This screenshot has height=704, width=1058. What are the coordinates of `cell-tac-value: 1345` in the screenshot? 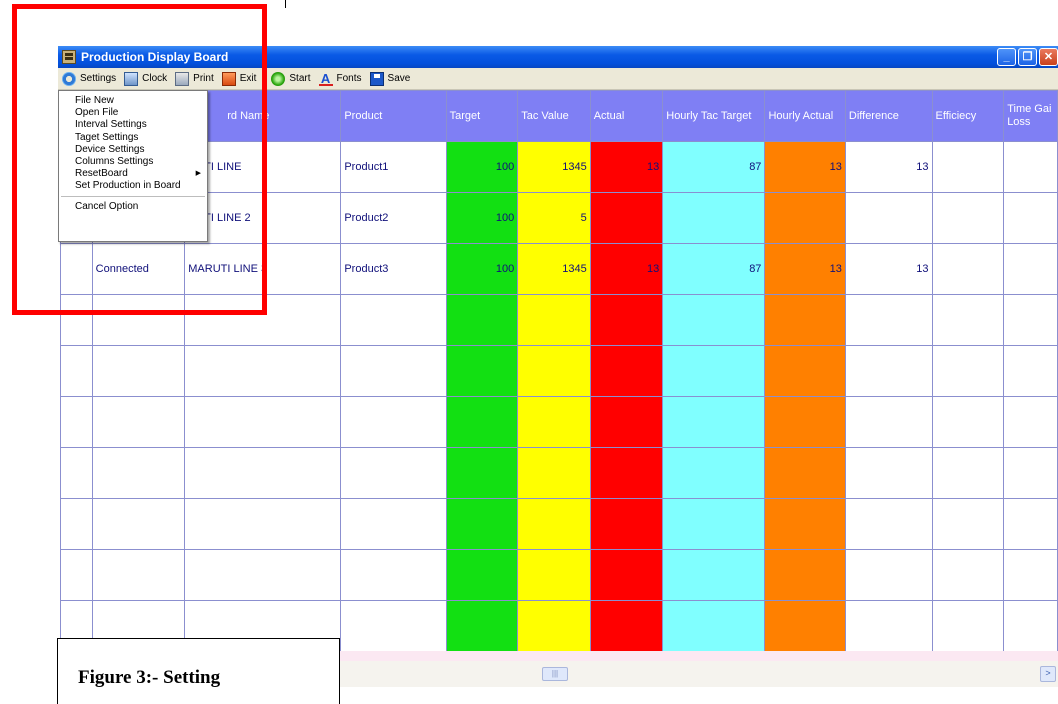 It's located at (554, 269).